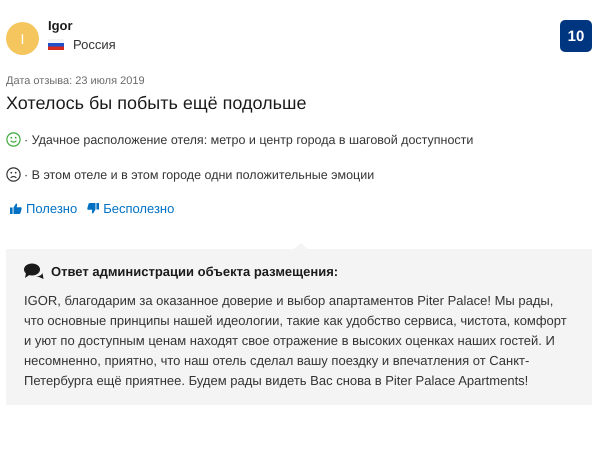  What do you see at coordinates (34, 271) in the screenshot?
I see `chat-bubbles-icon` at bounding box center [34, 271].